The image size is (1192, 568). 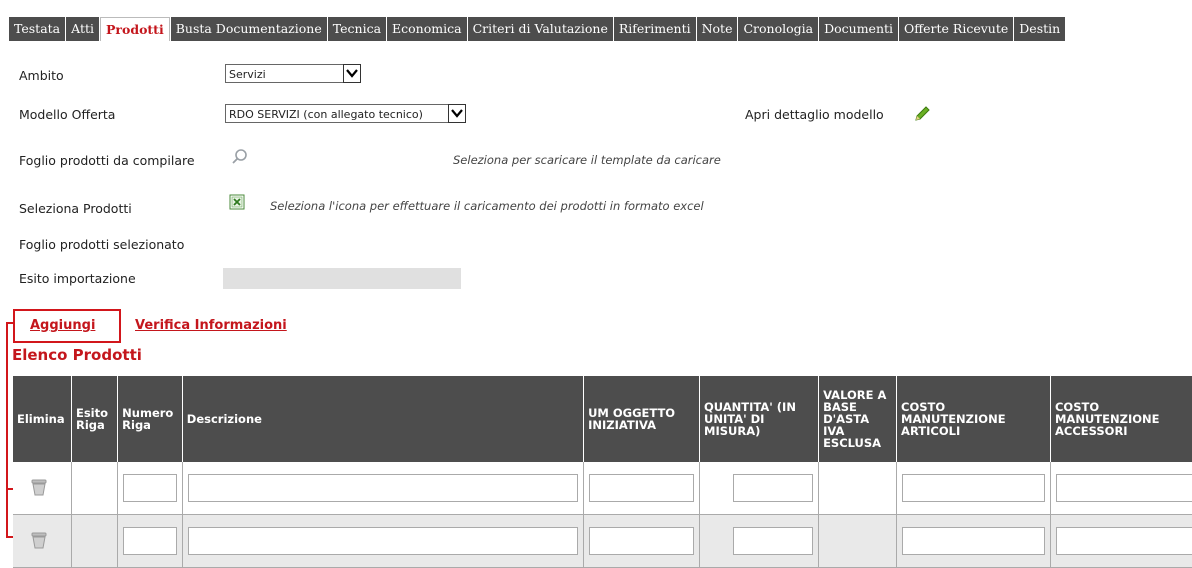 I want to click on seleziona-label: Seleziona Prodotti, so click(x=75, y=208).